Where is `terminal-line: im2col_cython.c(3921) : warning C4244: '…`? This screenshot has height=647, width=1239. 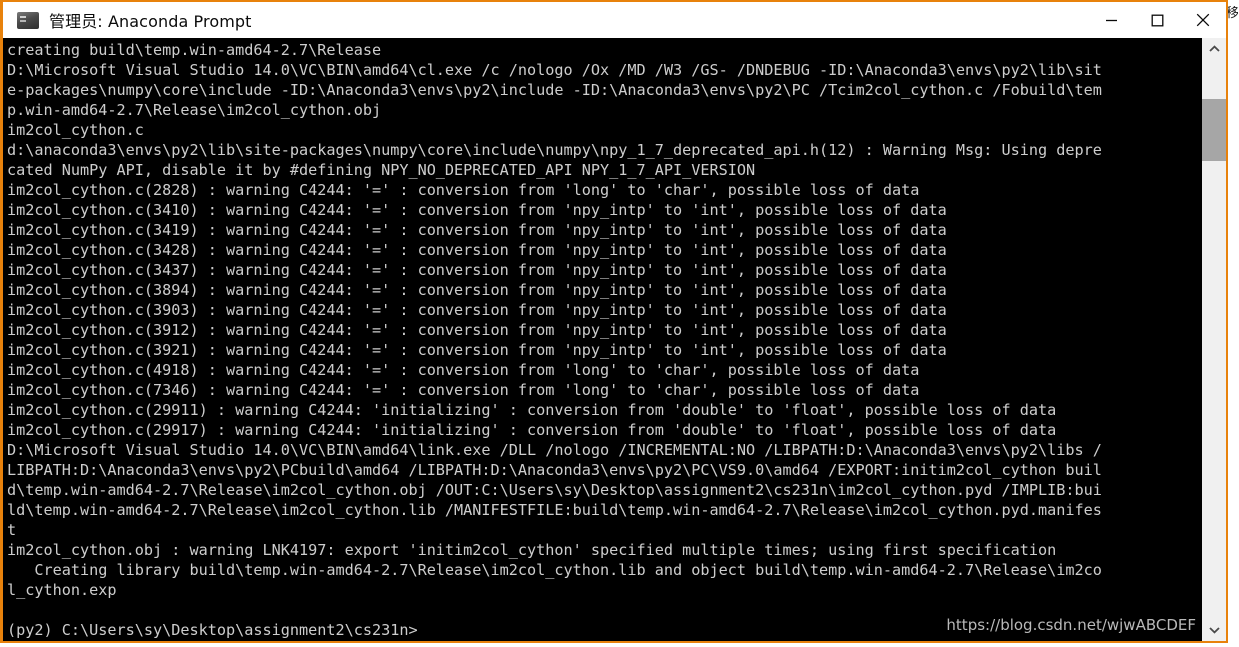
terminal-line: im2col_cython.c(3921) : warning C4244: '… is located at coordinates (477, 350).